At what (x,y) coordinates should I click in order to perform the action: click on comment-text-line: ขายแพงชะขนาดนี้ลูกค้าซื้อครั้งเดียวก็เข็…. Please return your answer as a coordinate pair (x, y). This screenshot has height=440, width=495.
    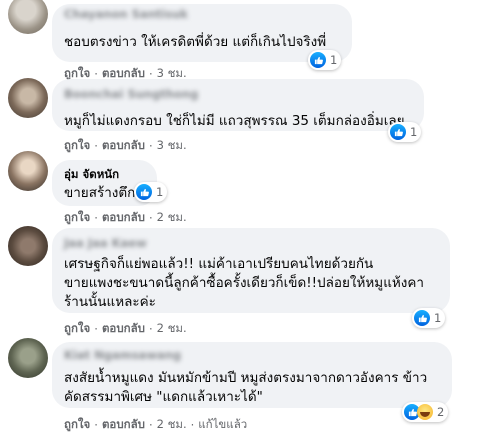
    Looking at the image, I should click on (244, 283).